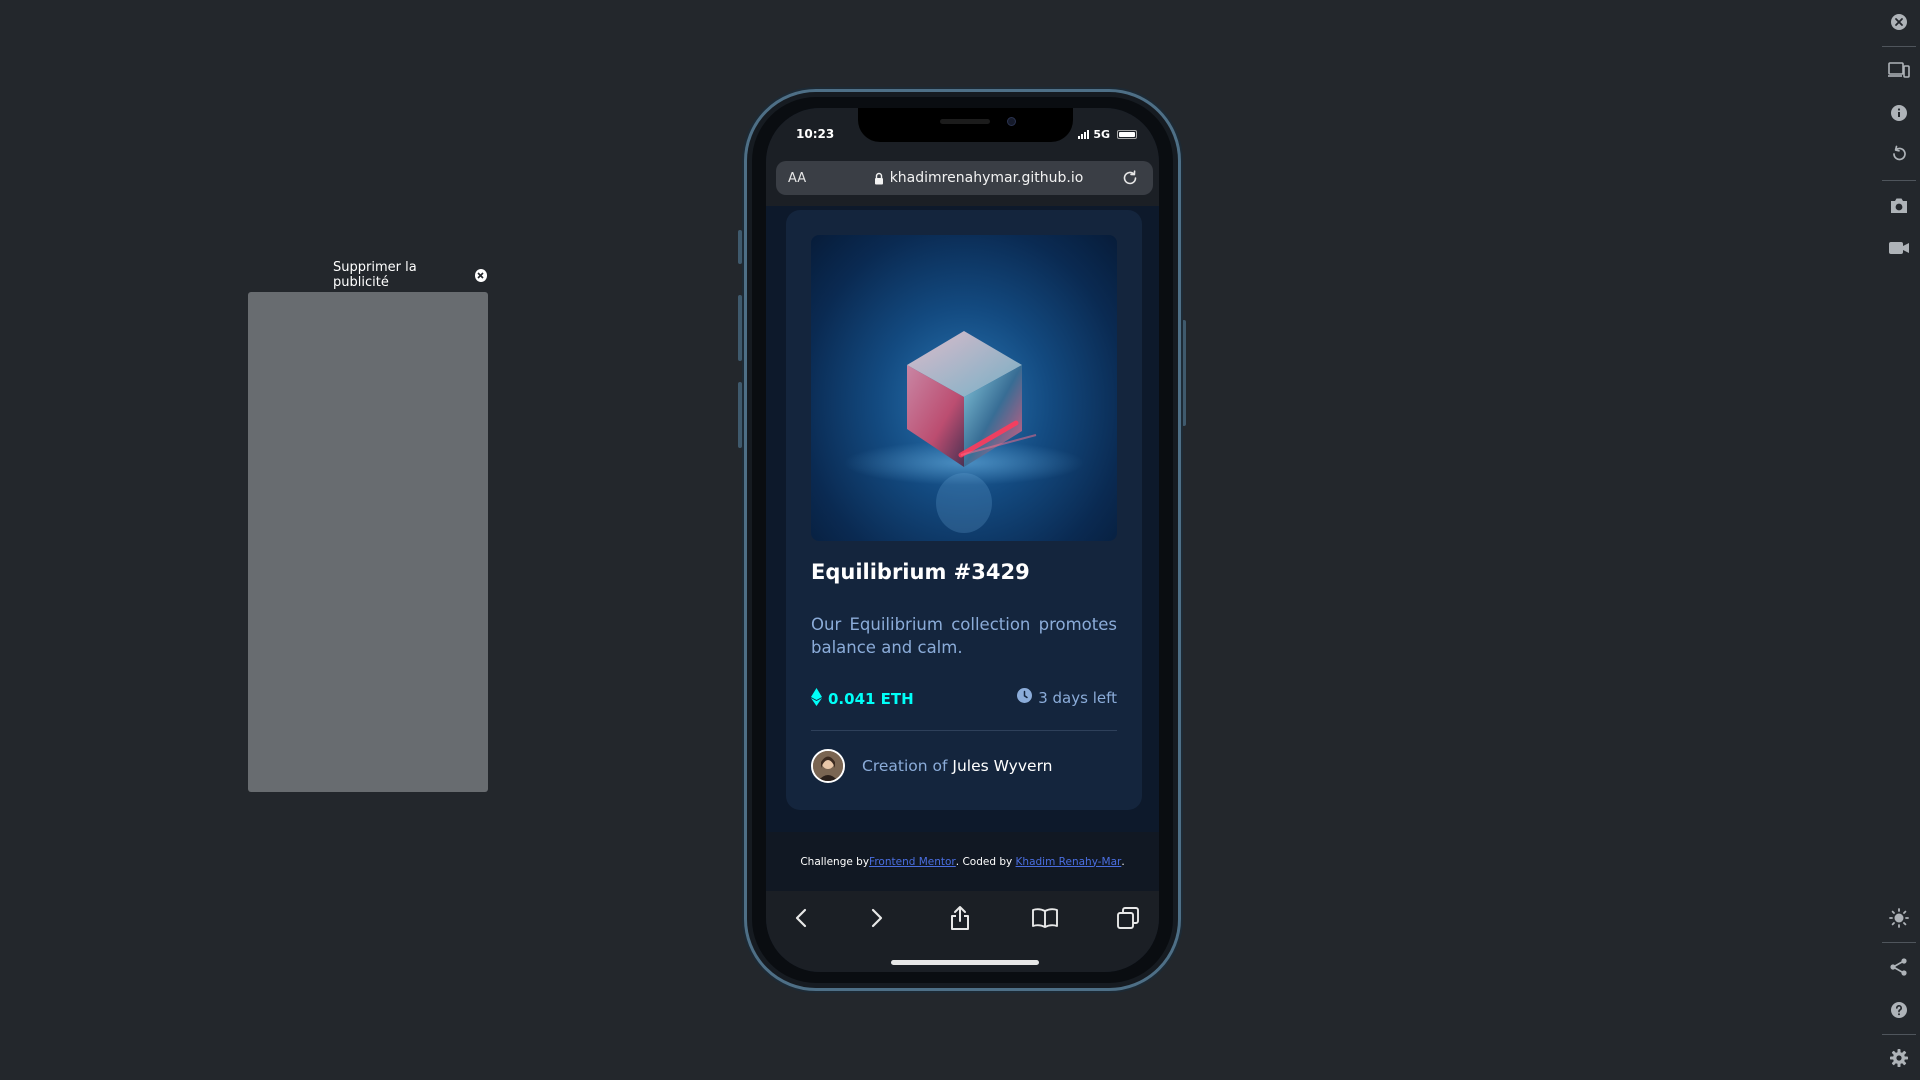 The height and width of the screenshot is (1080, 1920). I want to click on status-time: 10:23, so click(815, 134).